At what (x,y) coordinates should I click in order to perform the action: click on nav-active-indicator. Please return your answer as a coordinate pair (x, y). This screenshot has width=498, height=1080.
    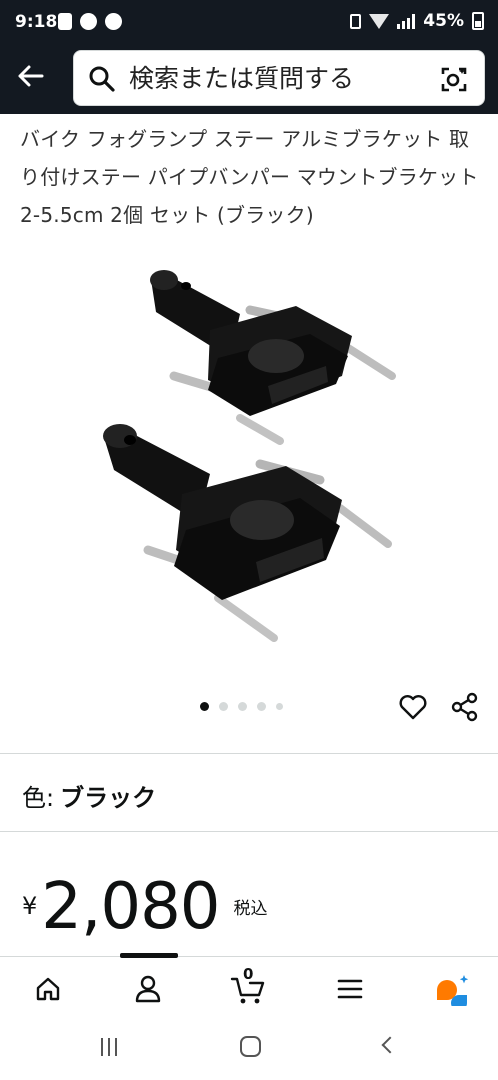
    Looking at the image, I should click on (149, 955).